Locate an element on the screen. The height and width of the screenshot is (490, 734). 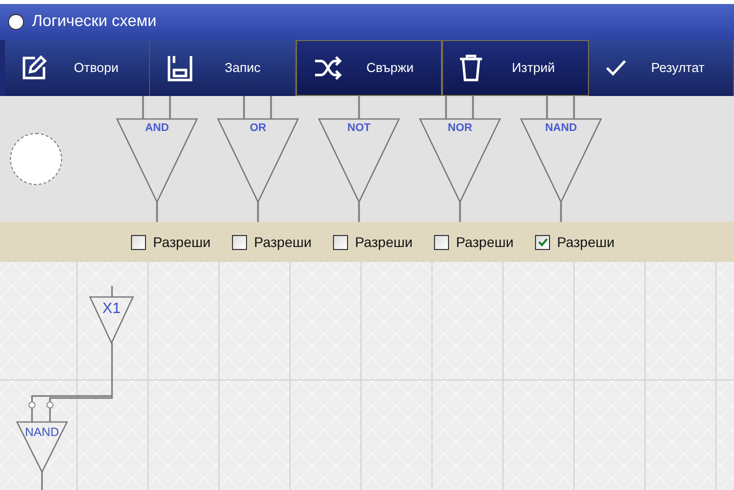
toolbar-button: Свържи is located at coordinates (369, 68).